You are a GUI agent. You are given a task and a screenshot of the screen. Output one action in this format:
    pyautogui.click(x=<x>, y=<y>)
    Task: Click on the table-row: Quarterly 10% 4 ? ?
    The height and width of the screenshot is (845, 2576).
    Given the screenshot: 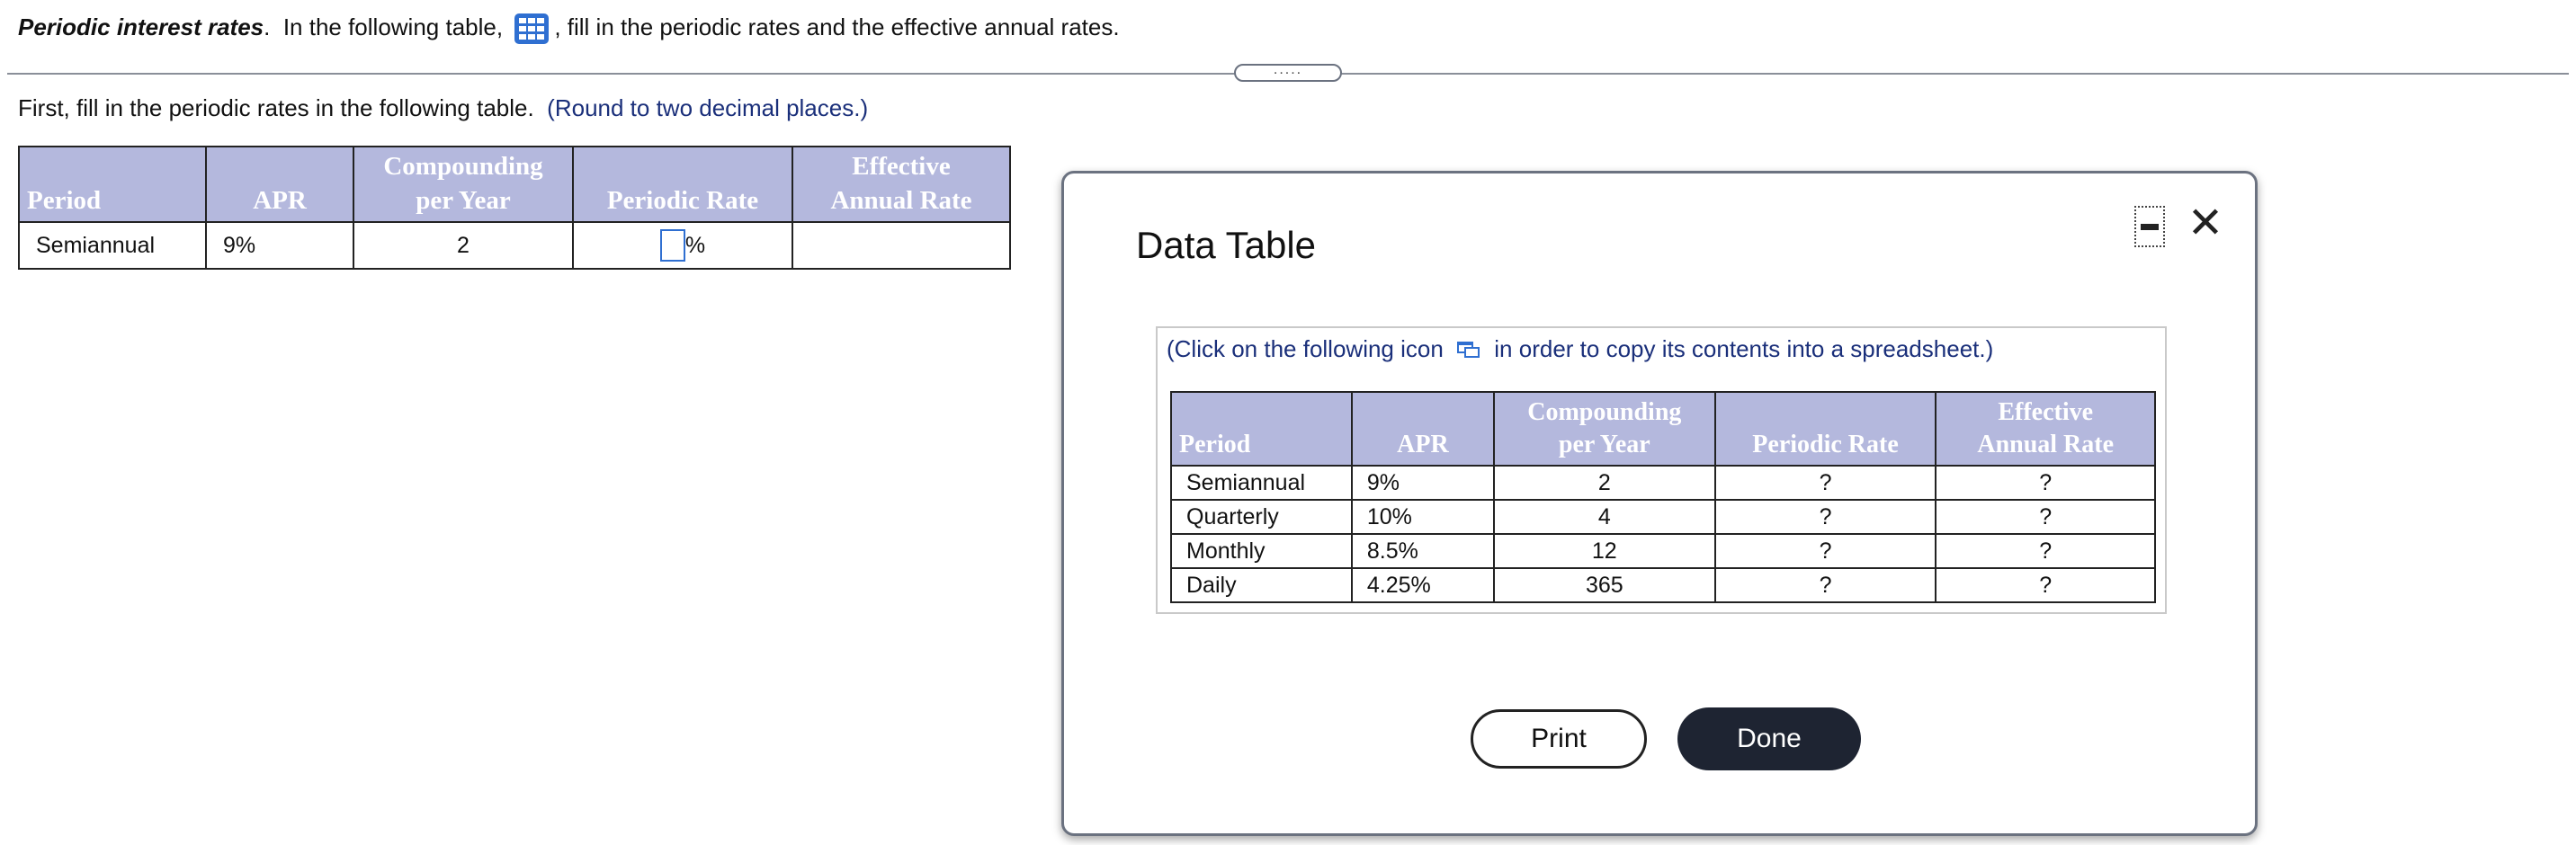 What is the action you would take?
    pyautogui.click(x=1663, y=517)
    